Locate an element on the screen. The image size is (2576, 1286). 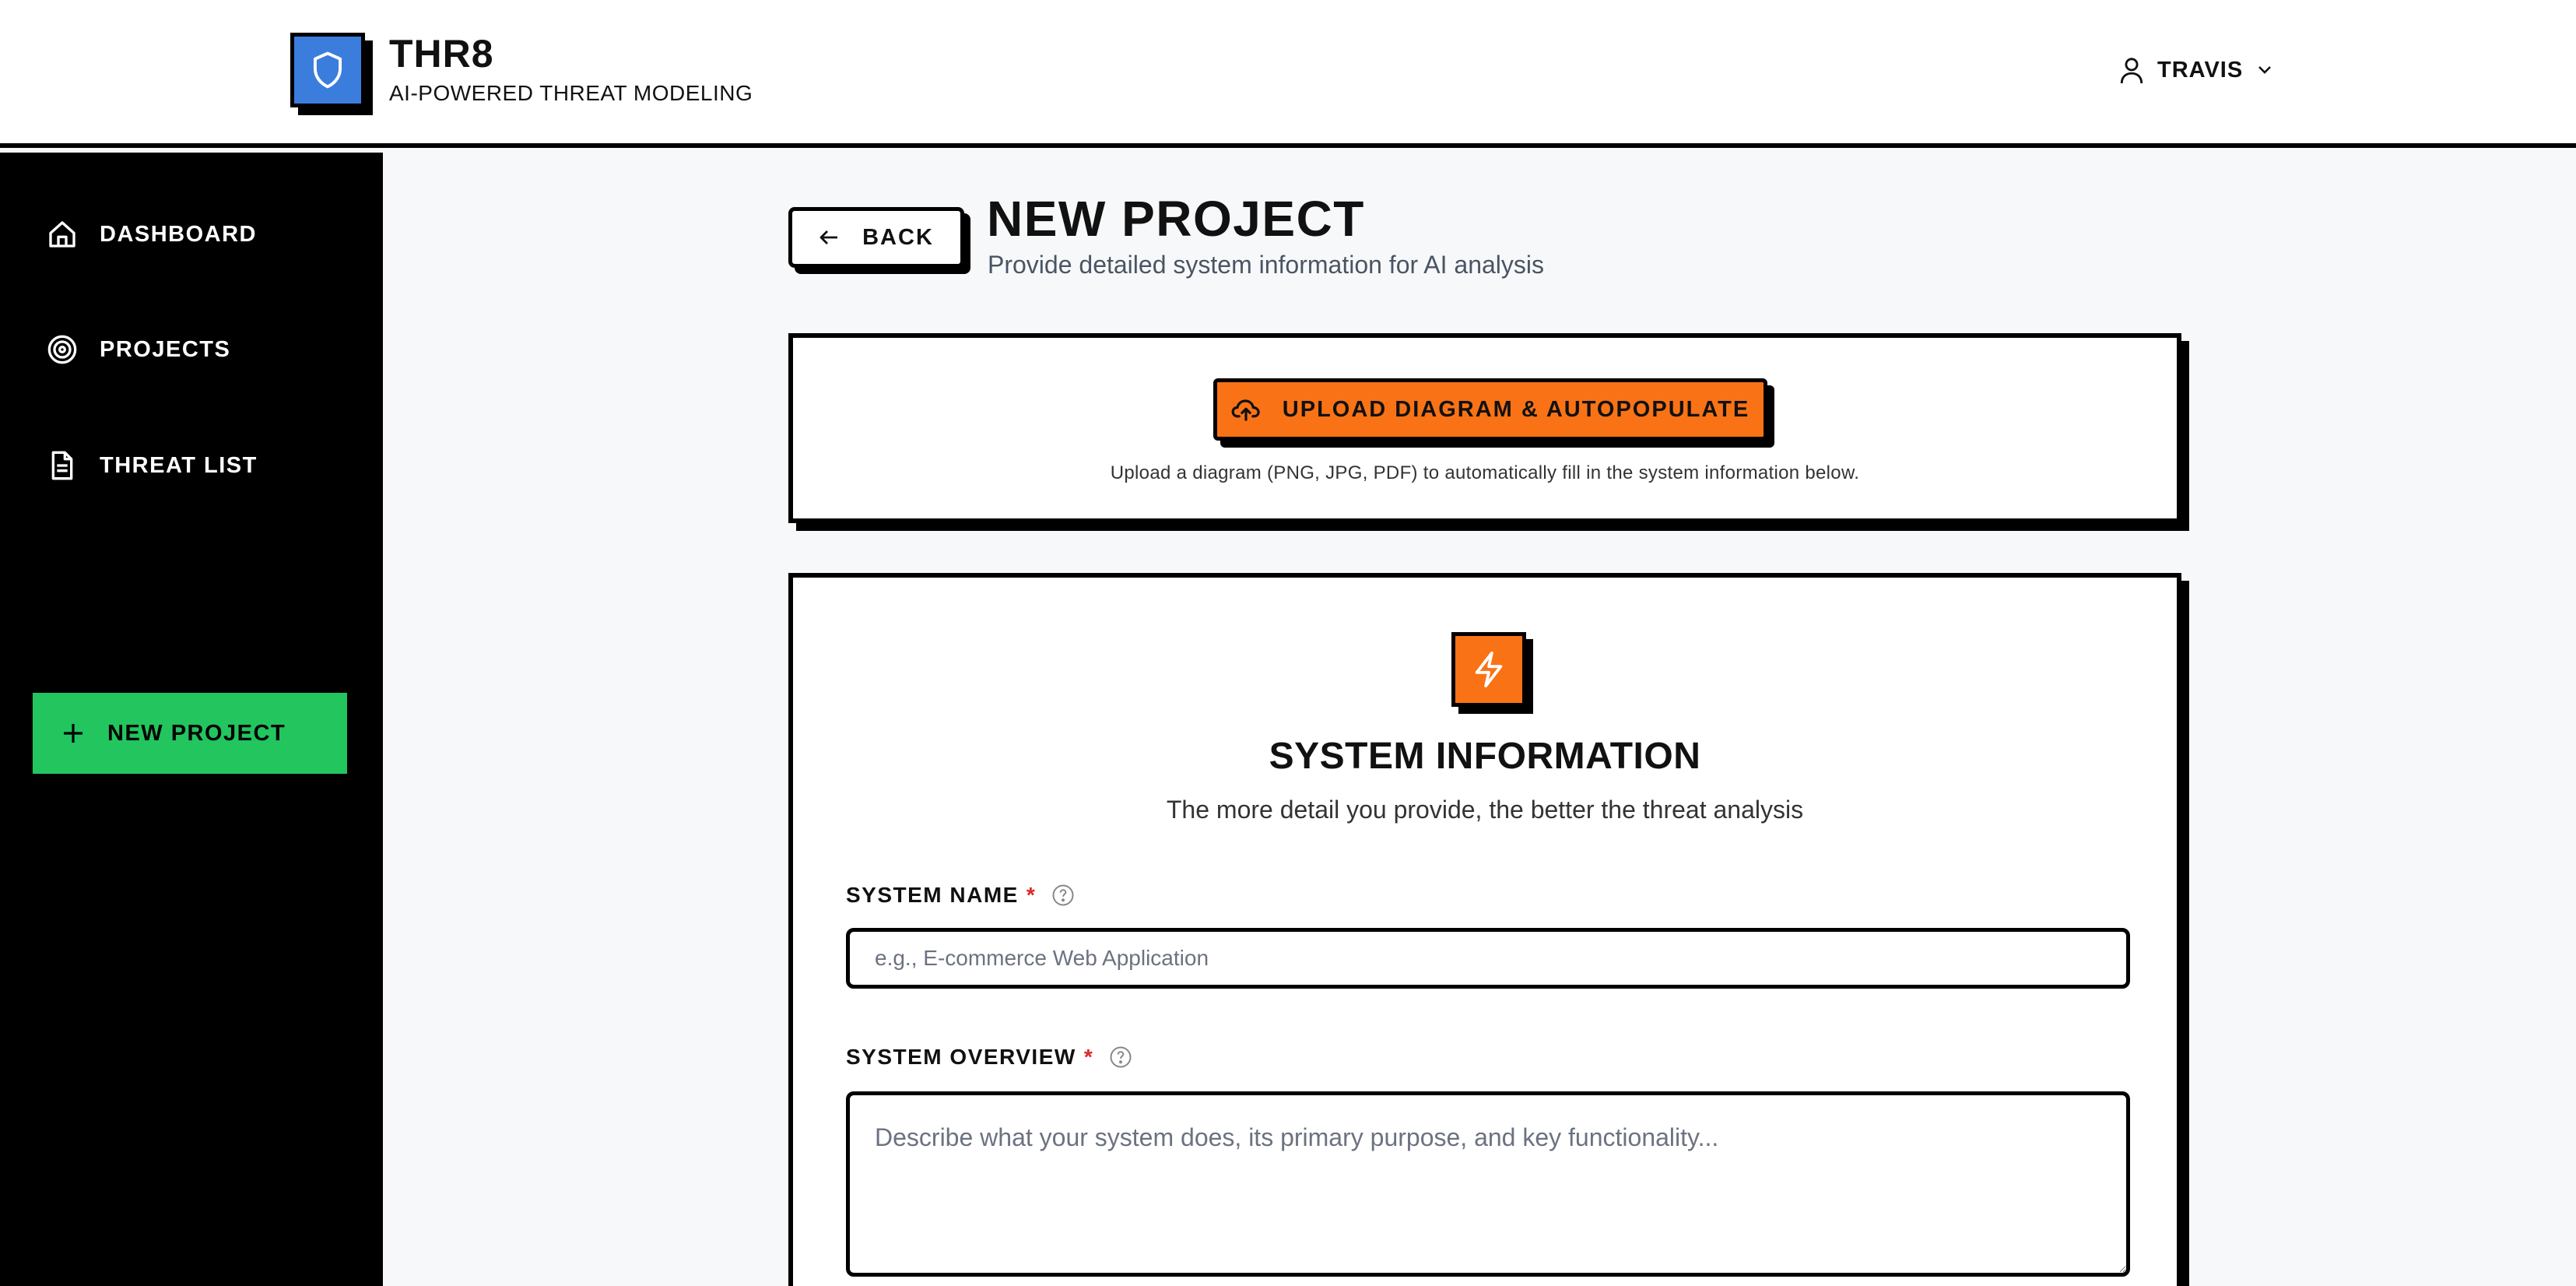
chevron-down-icon is located at coordinates (2265, 70).